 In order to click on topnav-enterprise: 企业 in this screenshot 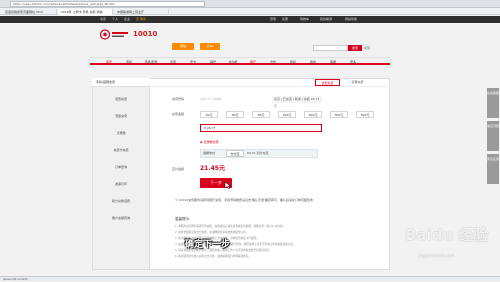, I will do `click(127, 19)`.